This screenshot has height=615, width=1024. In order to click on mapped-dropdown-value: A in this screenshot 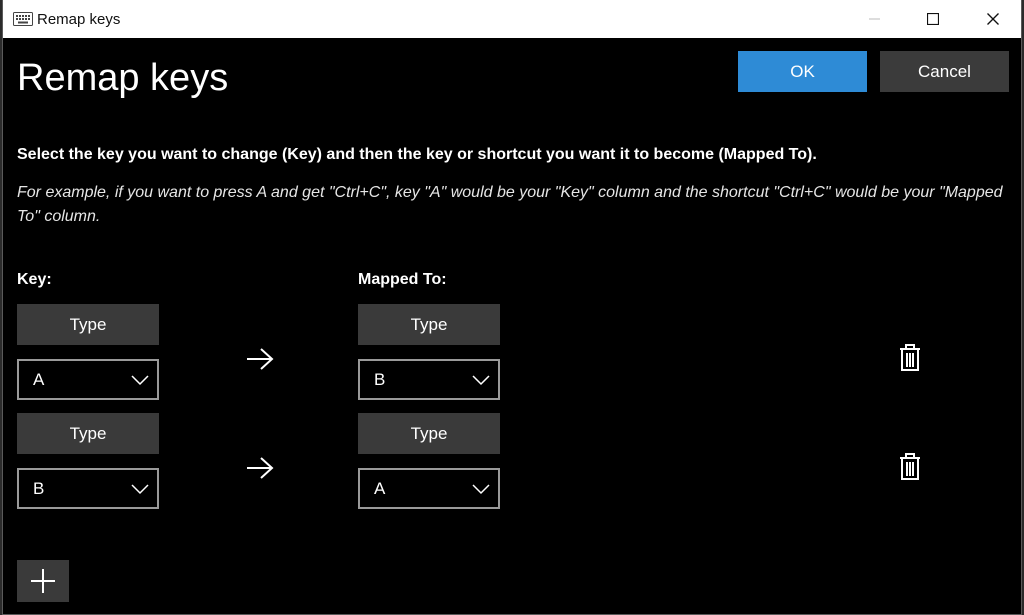, I will do `click(380, 488)`.